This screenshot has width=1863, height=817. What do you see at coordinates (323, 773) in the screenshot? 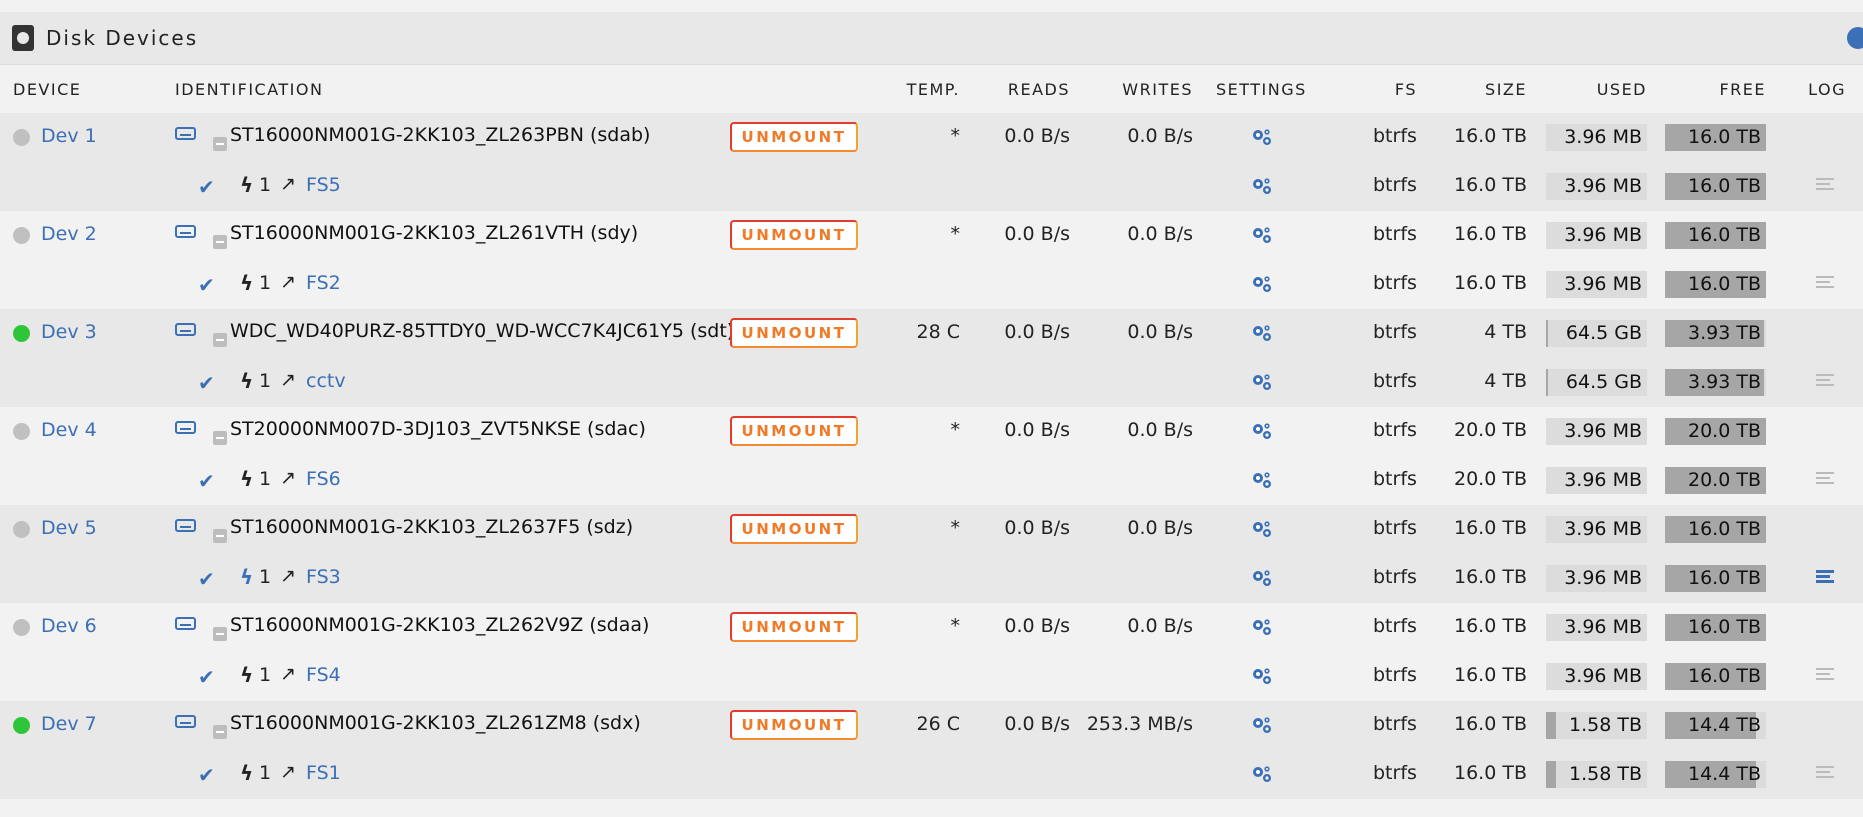
I see `share-link: FS1` at bounding box center [323, 773].